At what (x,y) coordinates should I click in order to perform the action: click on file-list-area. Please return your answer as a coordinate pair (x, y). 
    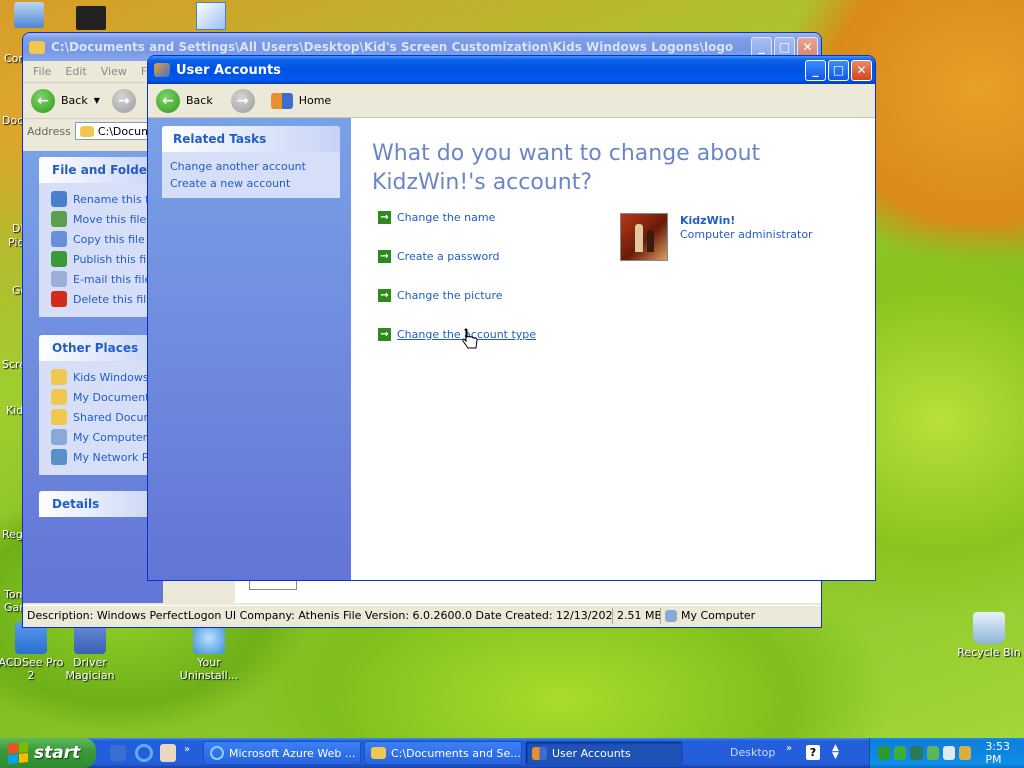
    Looking at the image, I should click on (528, 590).